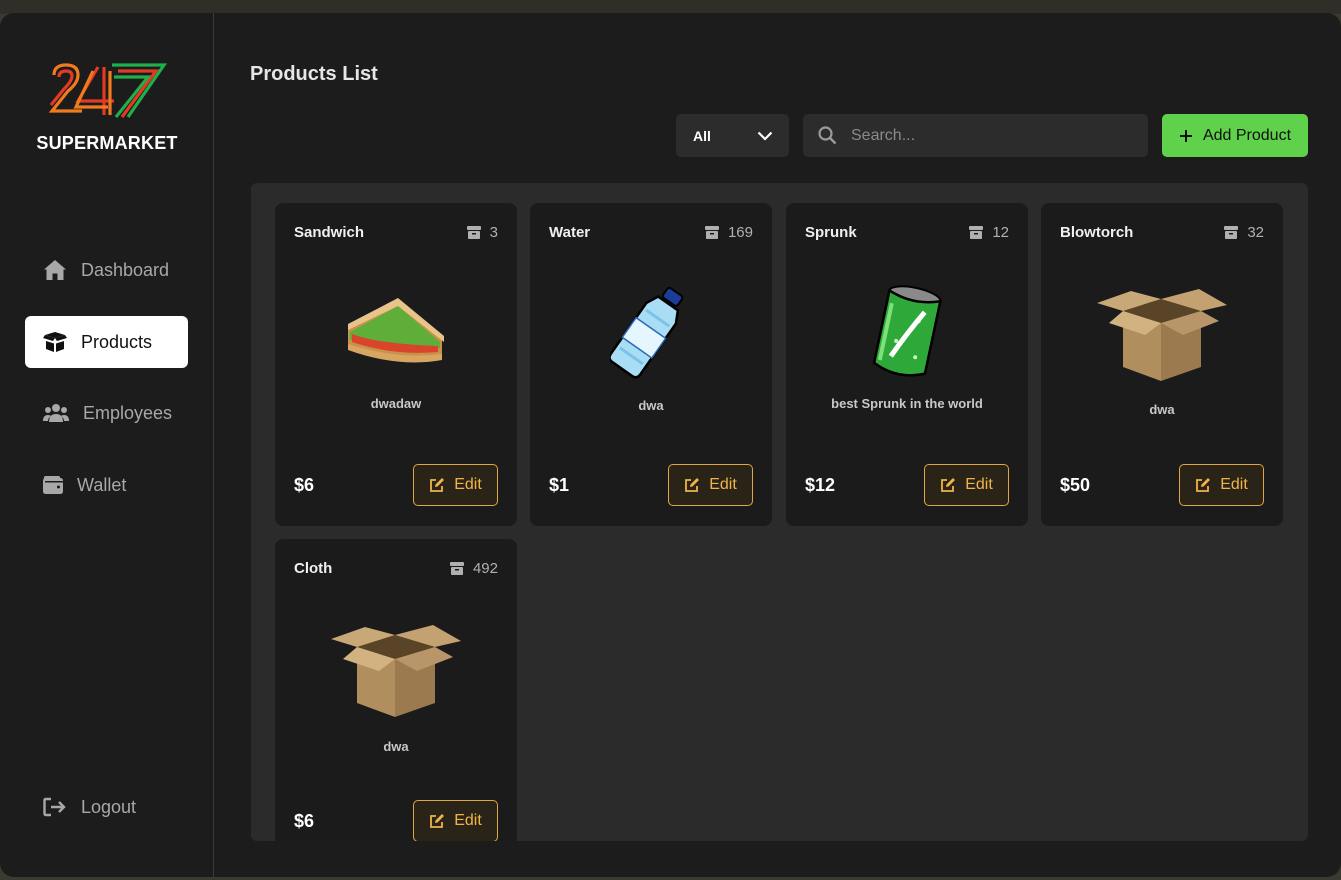 This screenshot has width=1341, height=880. I want to click on product-card: Blowtorch 32 dwa $50 Edit, so click(1162, 364).